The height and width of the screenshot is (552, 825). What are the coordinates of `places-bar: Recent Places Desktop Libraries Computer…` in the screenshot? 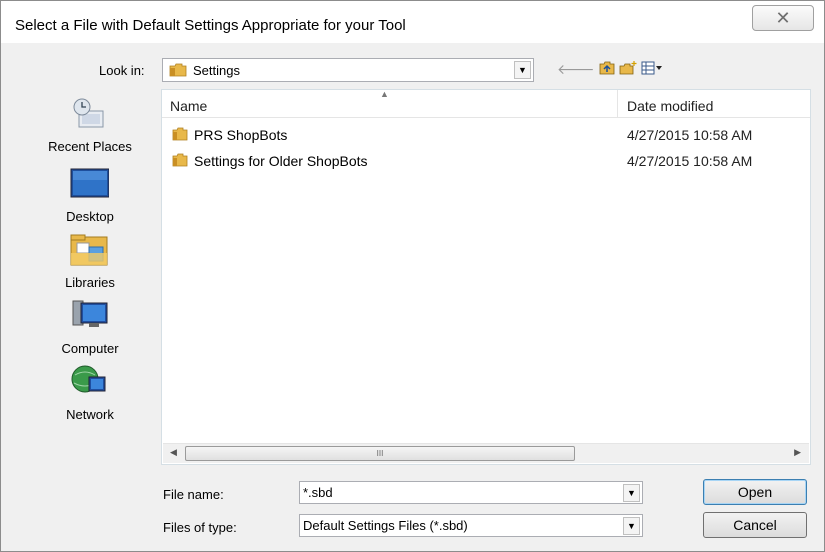 It's located at (88, 275).